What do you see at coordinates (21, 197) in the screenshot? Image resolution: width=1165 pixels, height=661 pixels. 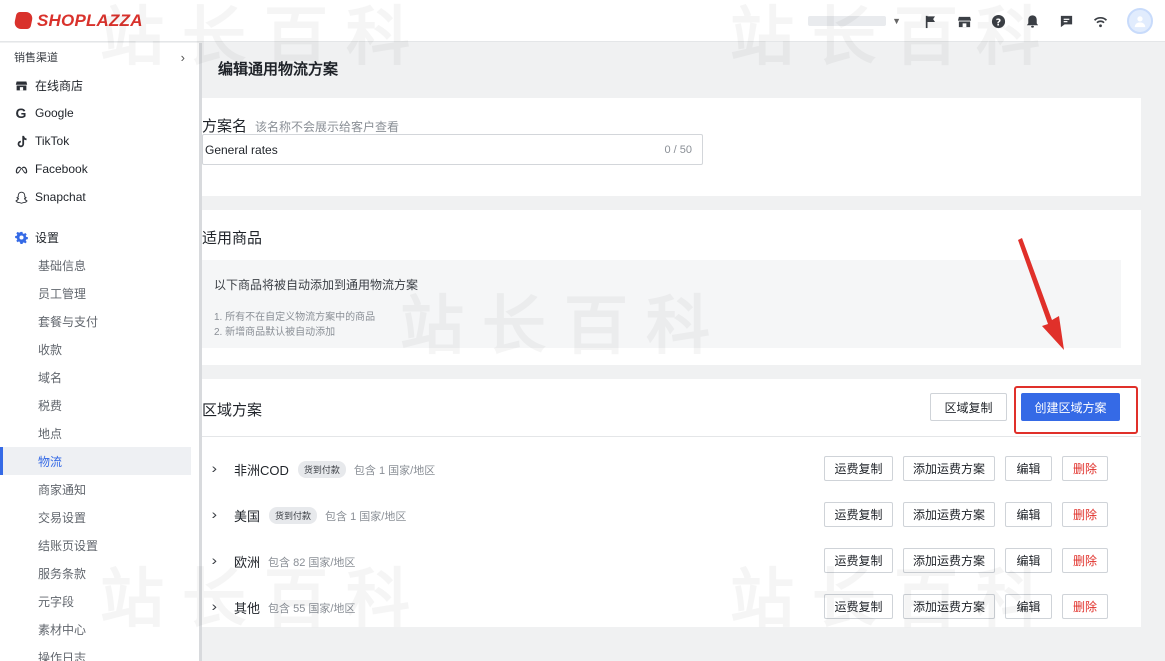 I see `snapchat-icon` at bounding box center [21, 197].